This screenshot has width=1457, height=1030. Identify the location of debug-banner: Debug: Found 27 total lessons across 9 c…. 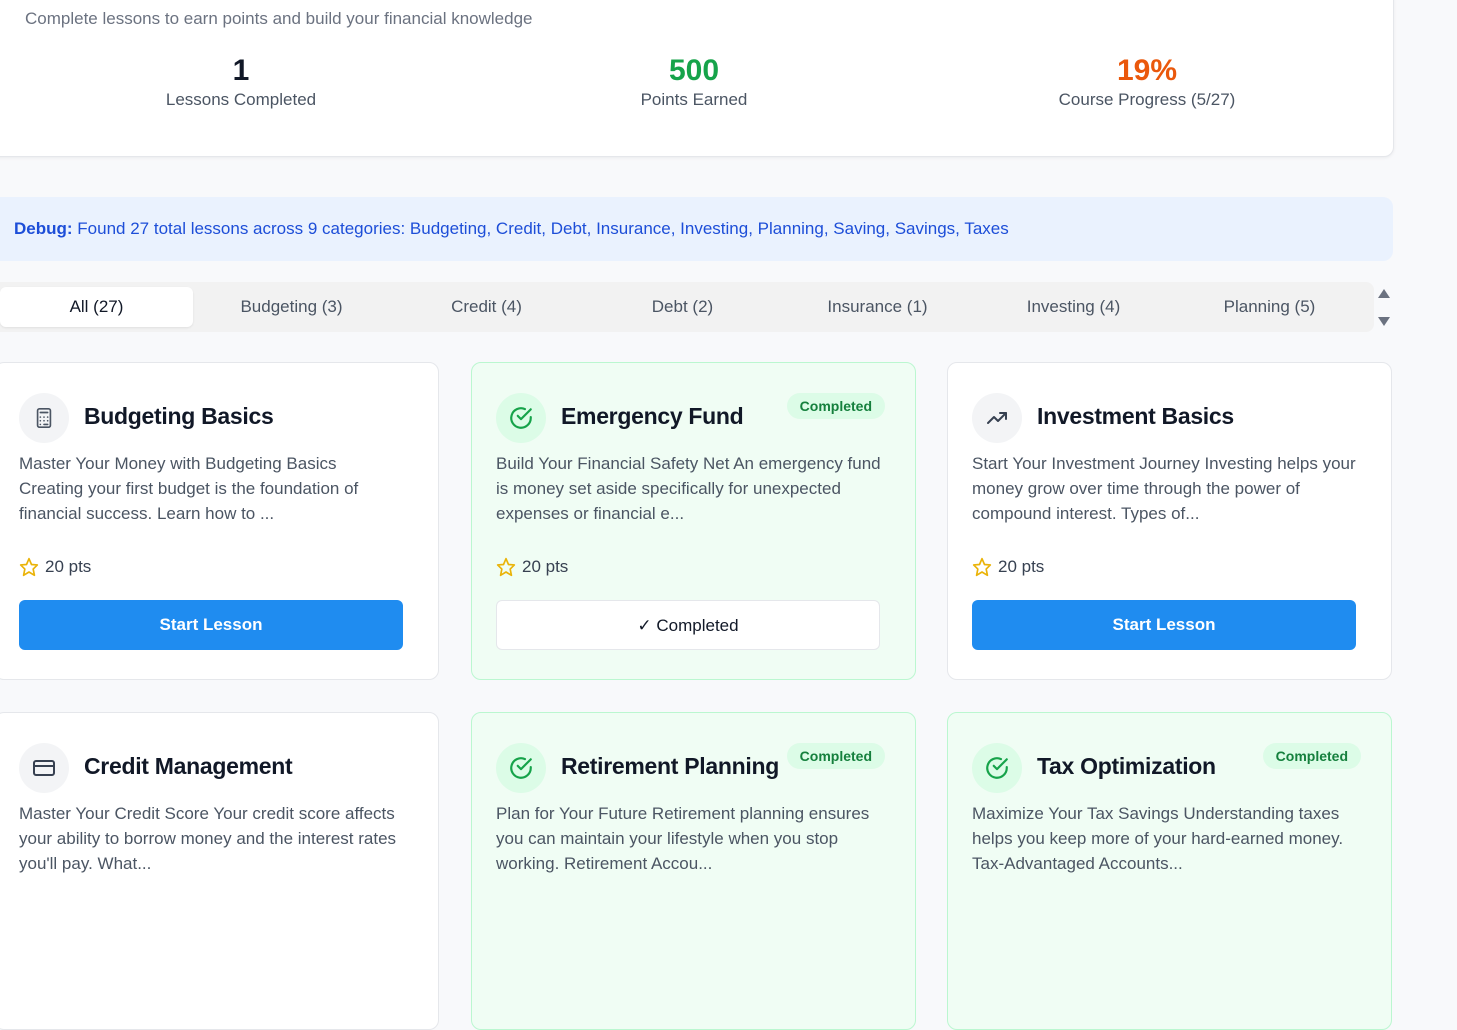
(696, 229).